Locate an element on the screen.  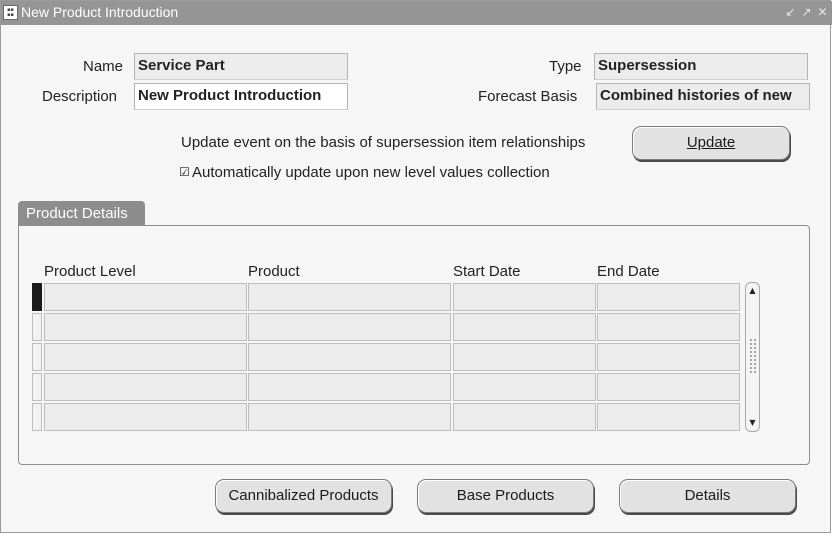
update-button: Update is located at coordinates (711, 143).